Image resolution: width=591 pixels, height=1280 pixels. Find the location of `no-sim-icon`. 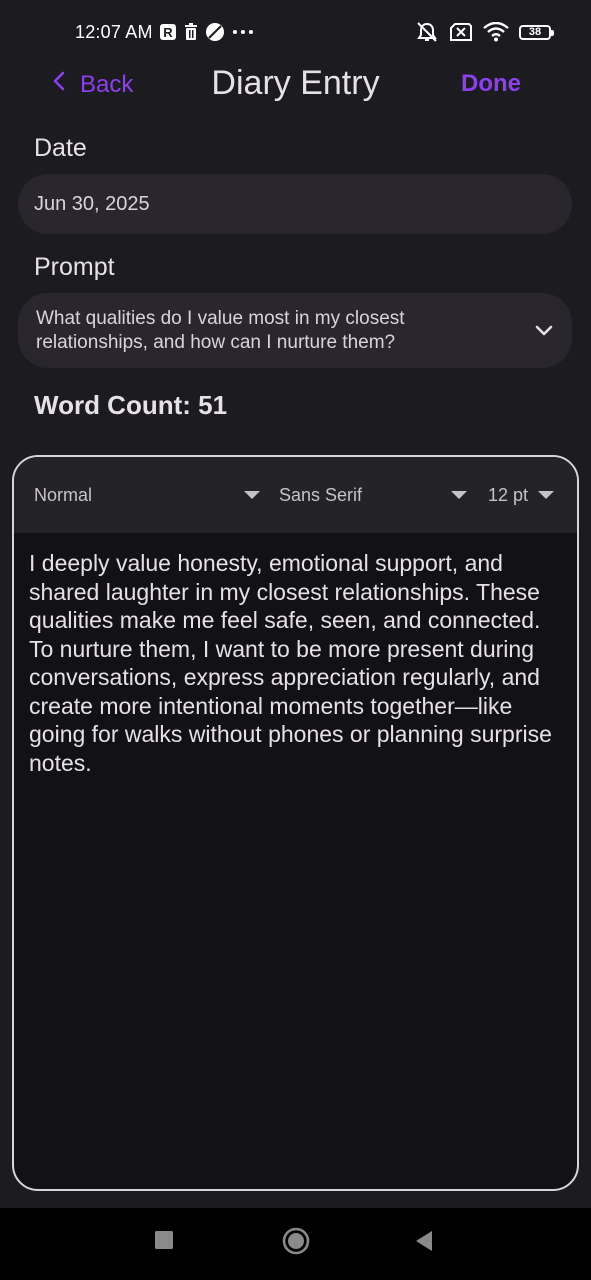

no-sim-icon is located at coordinates (461, 32).